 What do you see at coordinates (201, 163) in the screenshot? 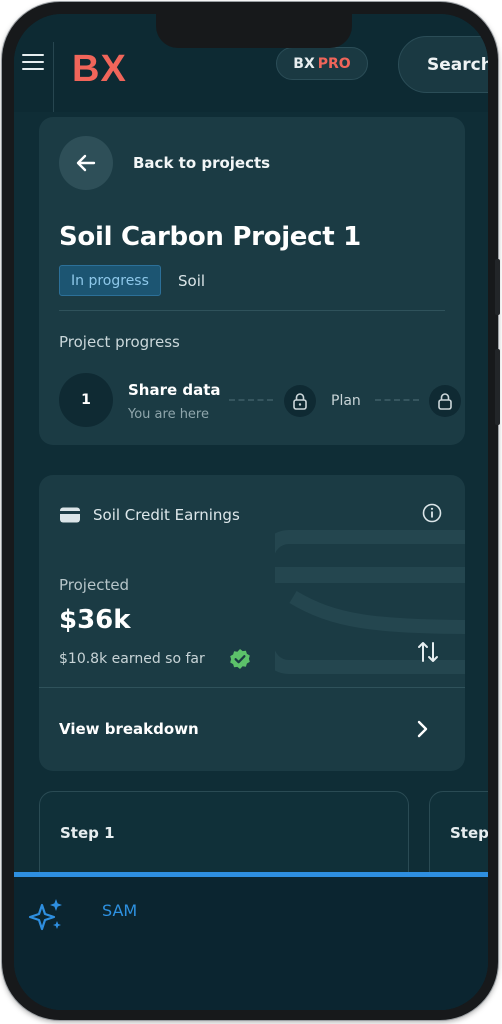
I see `back-to-projects-link: Back to projects` at bounding box center [201, 163].